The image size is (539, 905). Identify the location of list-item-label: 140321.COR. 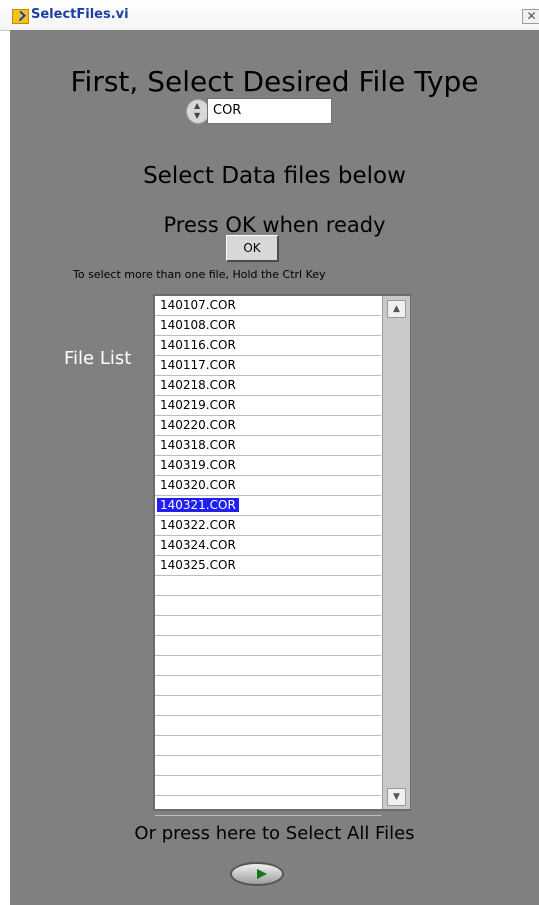
(198, 505).